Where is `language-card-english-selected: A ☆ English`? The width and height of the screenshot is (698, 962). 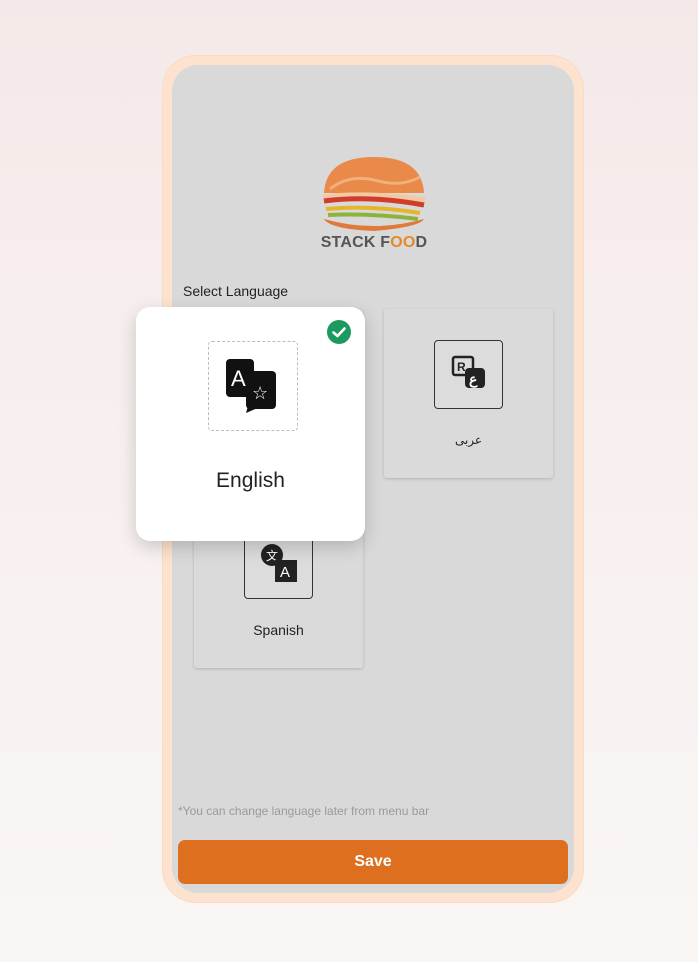
language-card-english-selected: A ☆ English is located at coordinates (250, 424).